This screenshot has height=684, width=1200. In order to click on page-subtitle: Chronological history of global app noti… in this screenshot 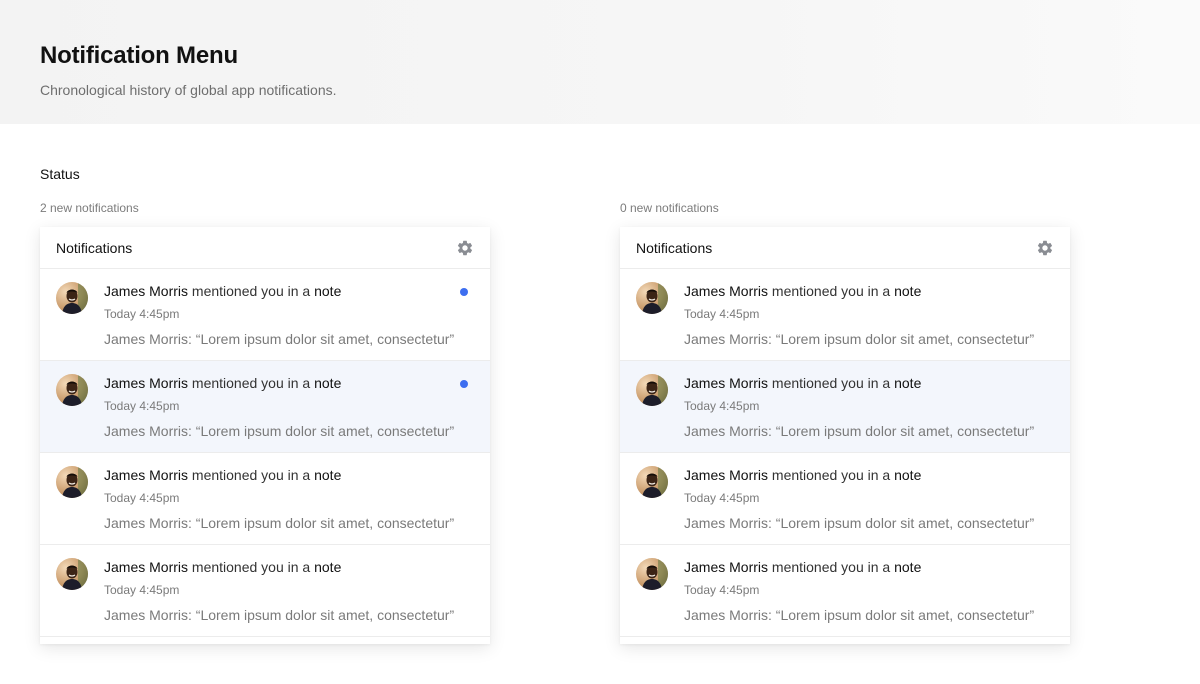, I will do `click(188, 90)`.